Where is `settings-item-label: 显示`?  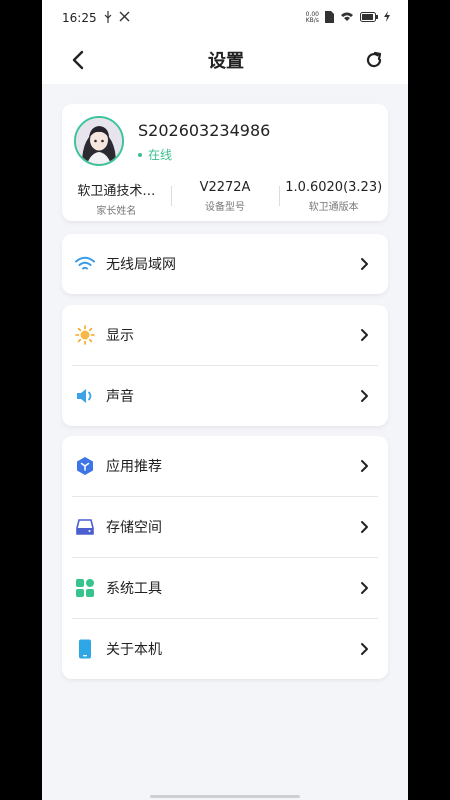 settings-item-label: 显示 is located at coordinates (120, 336).